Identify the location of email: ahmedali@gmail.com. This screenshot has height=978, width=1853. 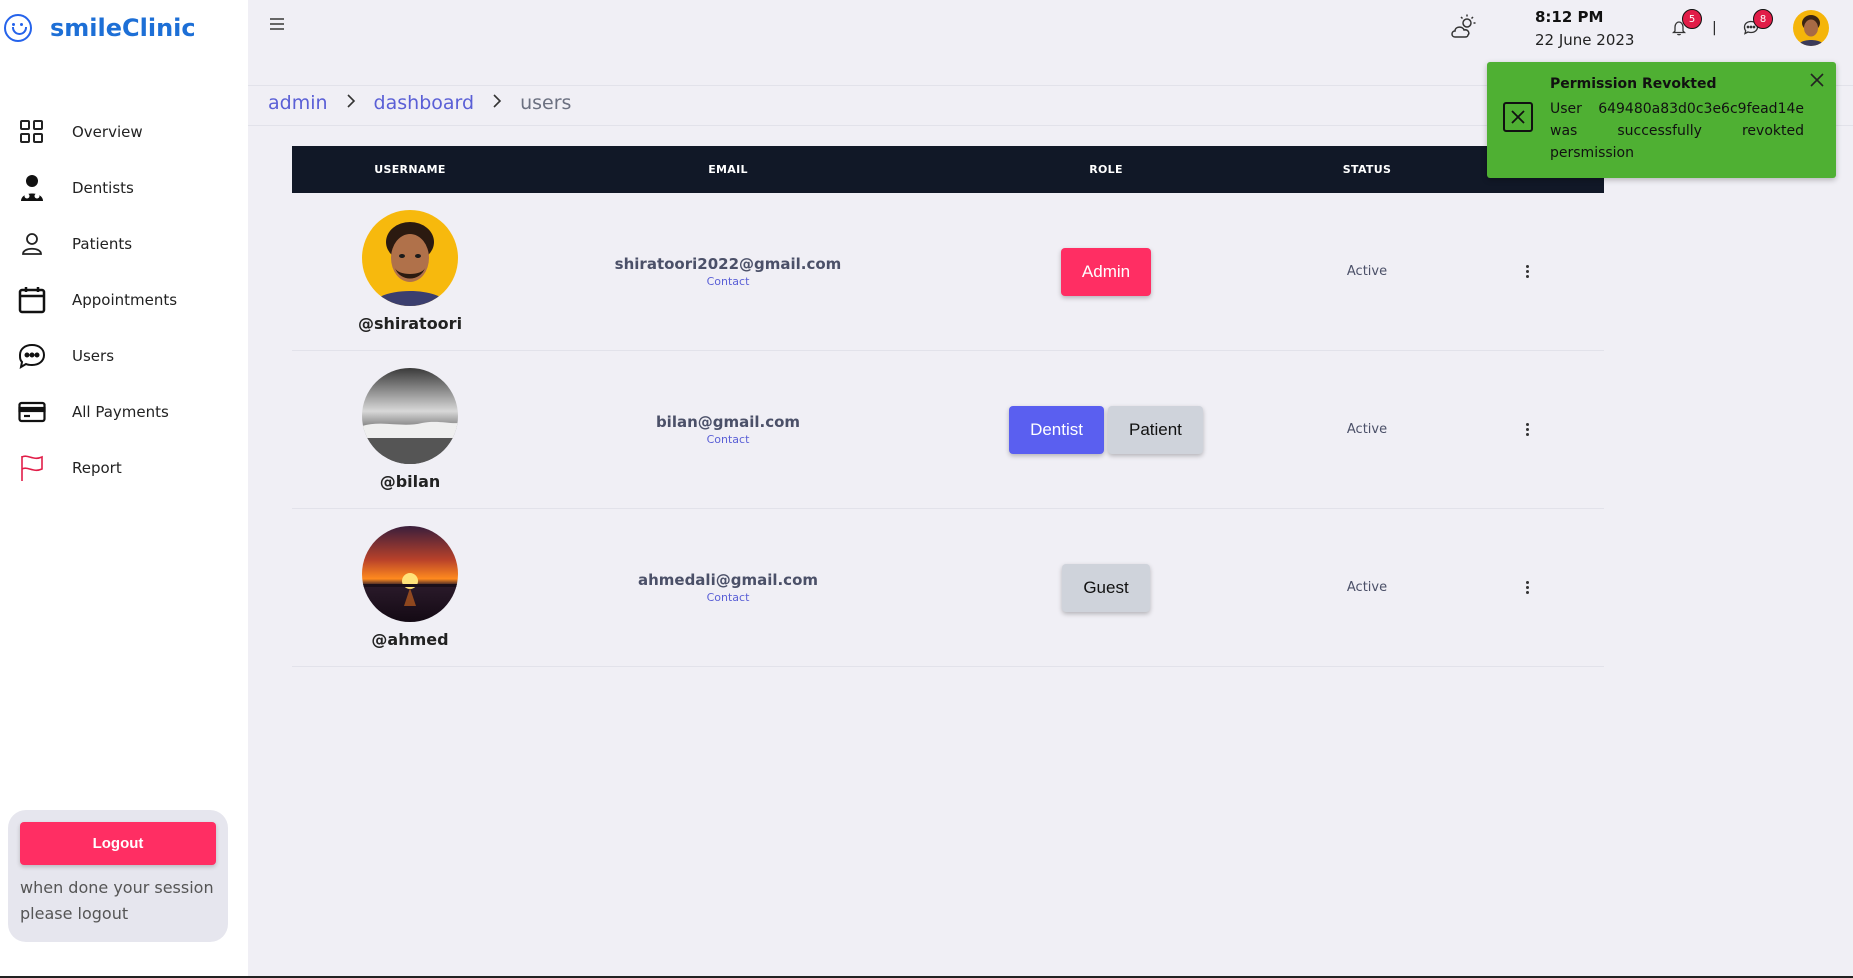
(728, 580).